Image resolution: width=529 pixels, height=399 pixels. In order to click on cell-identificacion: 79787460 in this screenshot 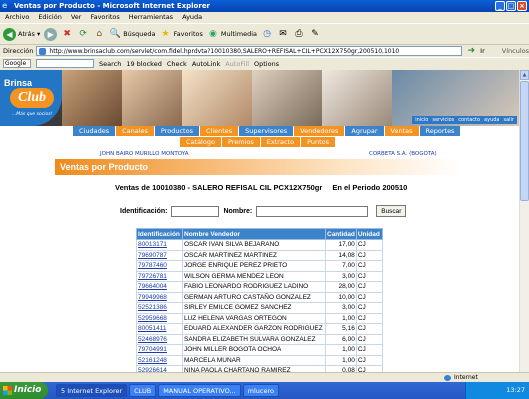, I will do `click(159, 266)`.